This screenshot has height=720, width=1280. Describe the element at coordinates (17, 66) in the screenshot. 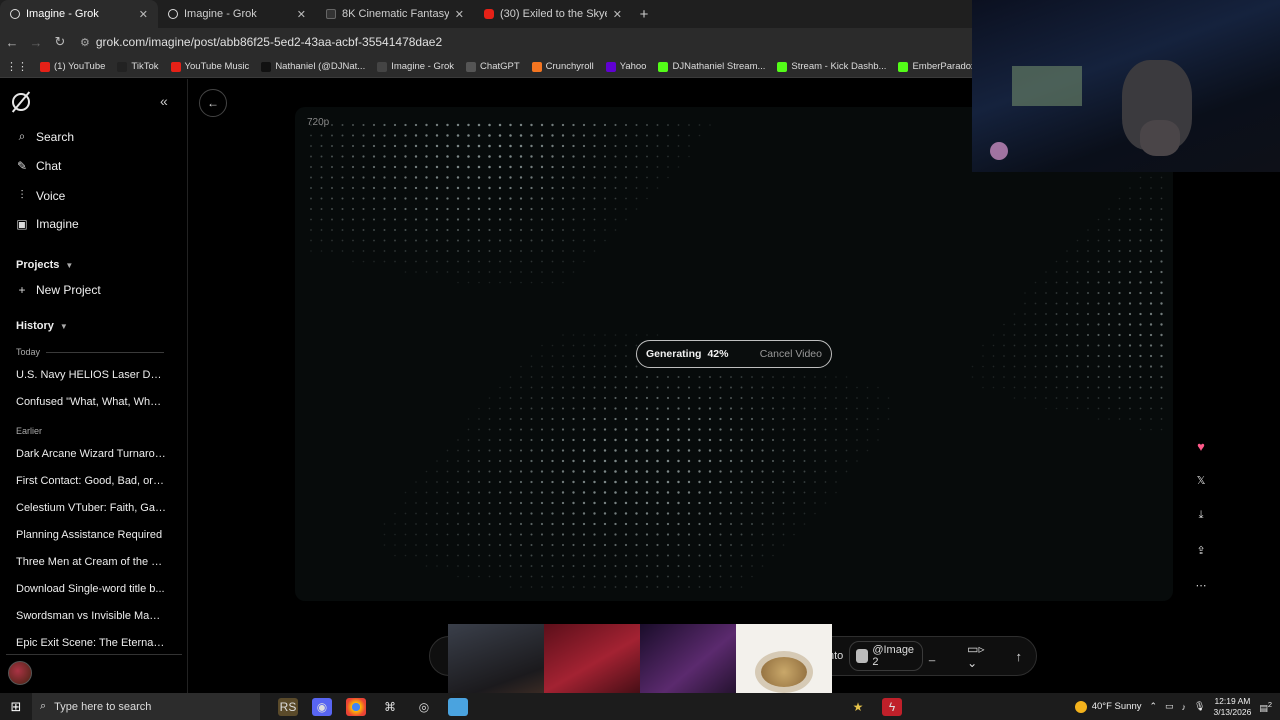

I see `apps-grid-icon: ⋮⋮` at that location.